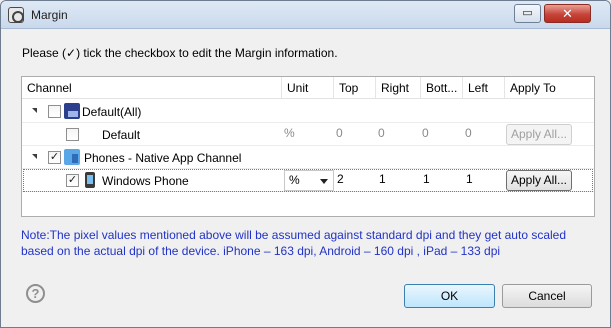  Describe the element at coordinates (425, 133) in the screenshot. I see `bottom-value: 0` at that location.